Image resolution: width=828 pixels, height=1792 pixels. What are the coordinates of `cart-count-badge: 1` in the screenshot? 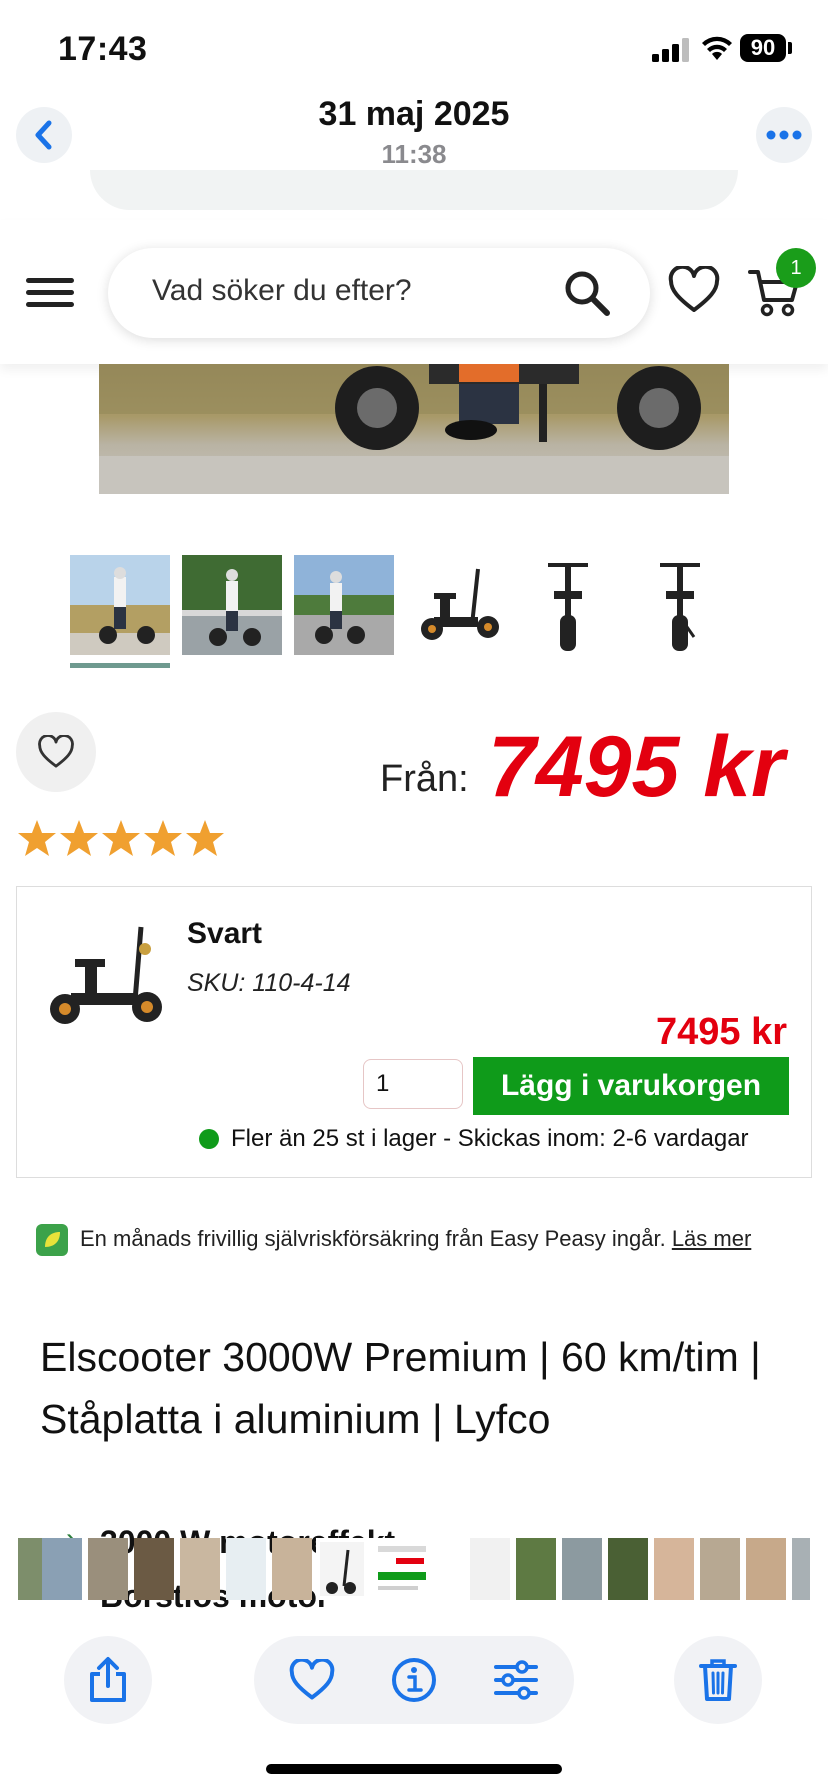 It's located at (796, 268).